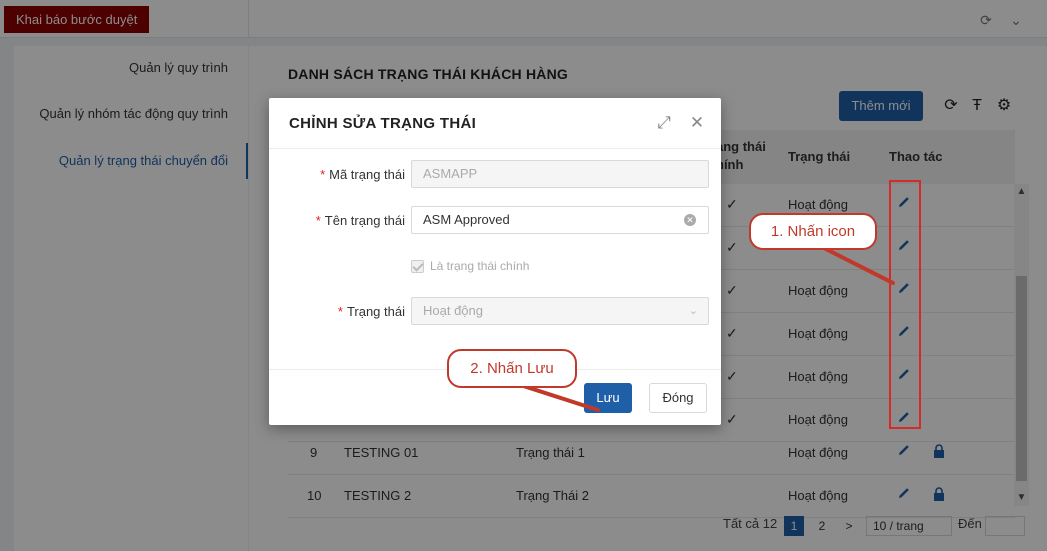 The width and height of the screenshot is (1047, 551). I want to click on close-icon: ✕, so click(697, 123).